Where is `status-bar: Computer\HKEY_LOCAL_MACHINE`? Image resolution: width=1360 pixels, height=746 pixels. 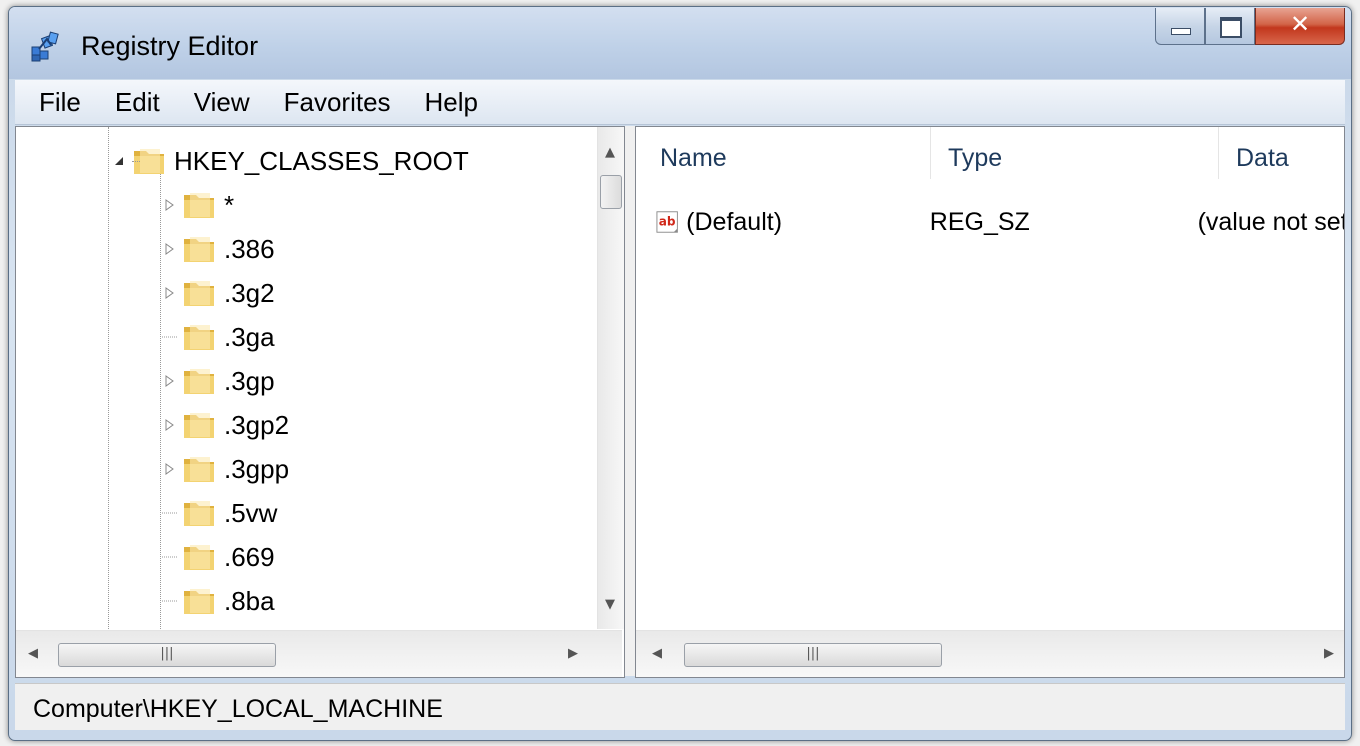 status-bar: Computer\HKEY_LOCAL_MACHINE is located at coordinates (680, 706).